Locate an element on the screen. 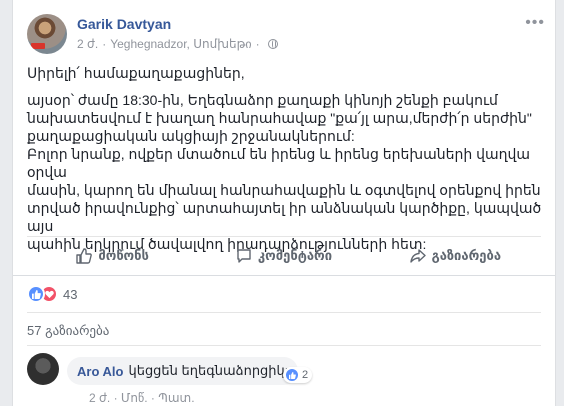  reactions-count: 43 is located at coordinates (70, 294).